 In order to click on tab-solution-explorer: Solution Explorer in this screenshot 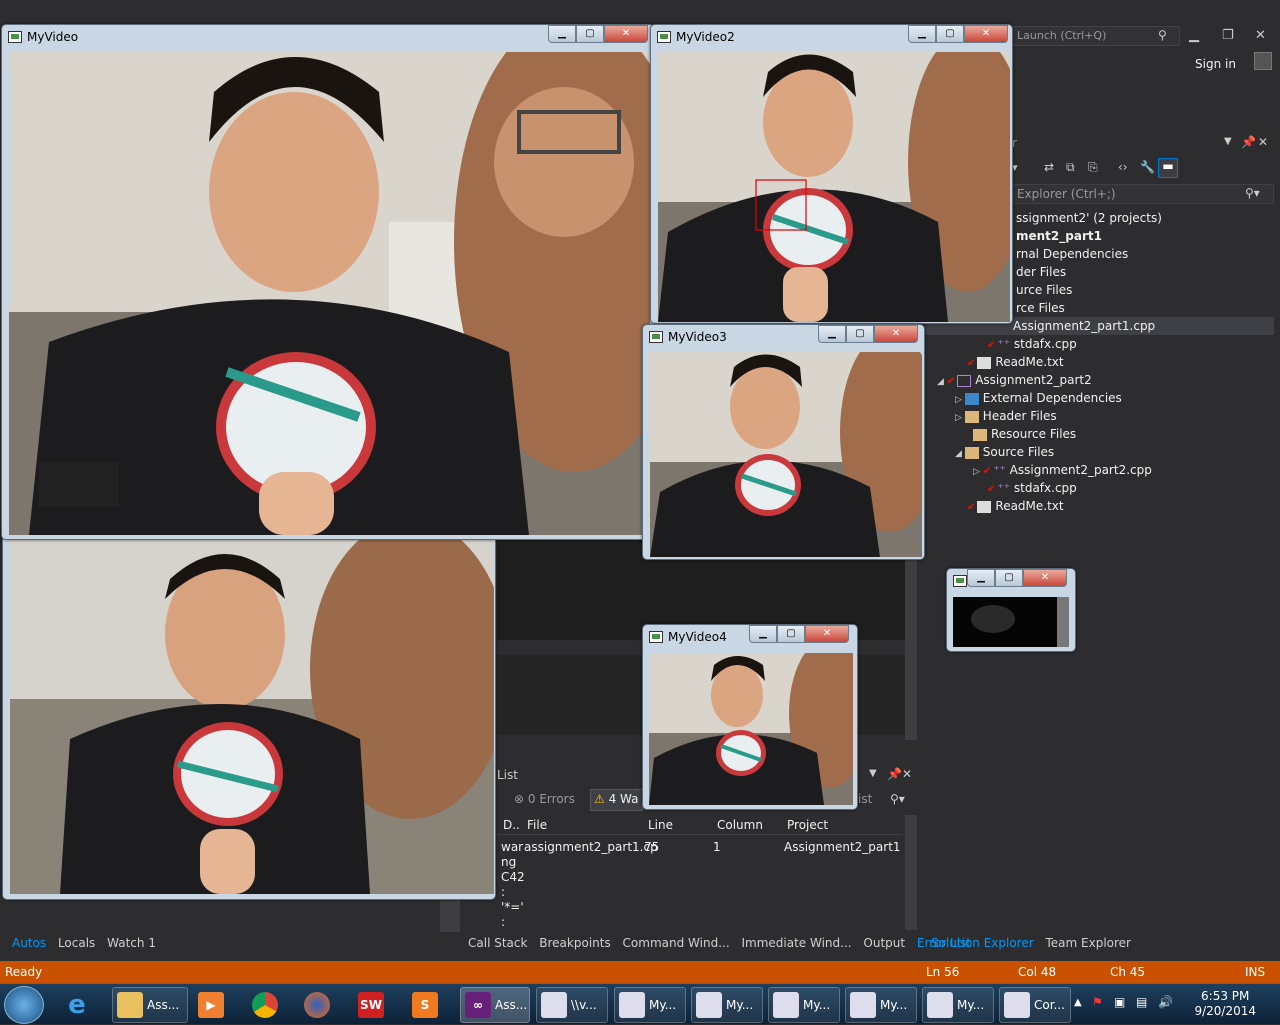, I will do `click(982, 943)`.